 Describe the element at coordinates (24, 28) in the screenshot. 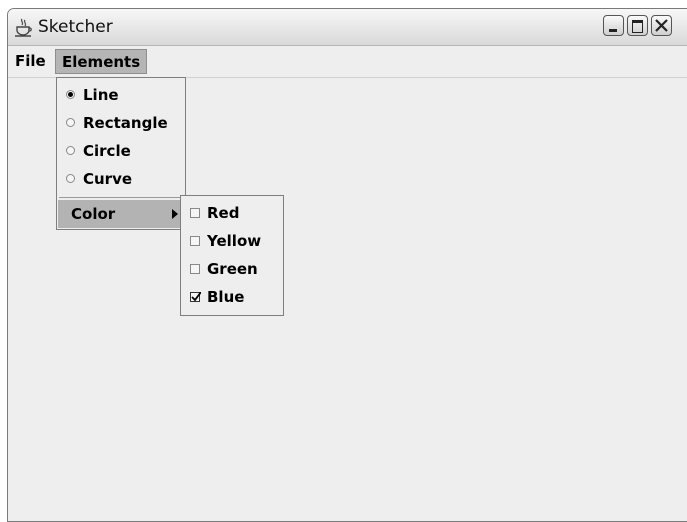

I see `java-coffee-cup-icon` at that location.